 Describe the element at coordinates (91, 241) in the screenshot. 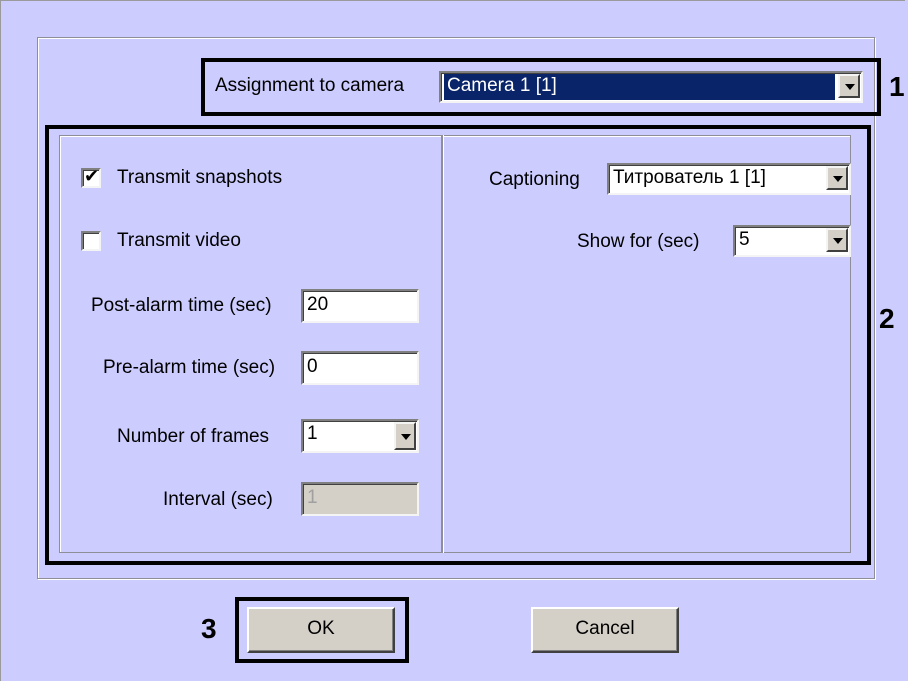

I see `transmit-video-checkbox` at that location.